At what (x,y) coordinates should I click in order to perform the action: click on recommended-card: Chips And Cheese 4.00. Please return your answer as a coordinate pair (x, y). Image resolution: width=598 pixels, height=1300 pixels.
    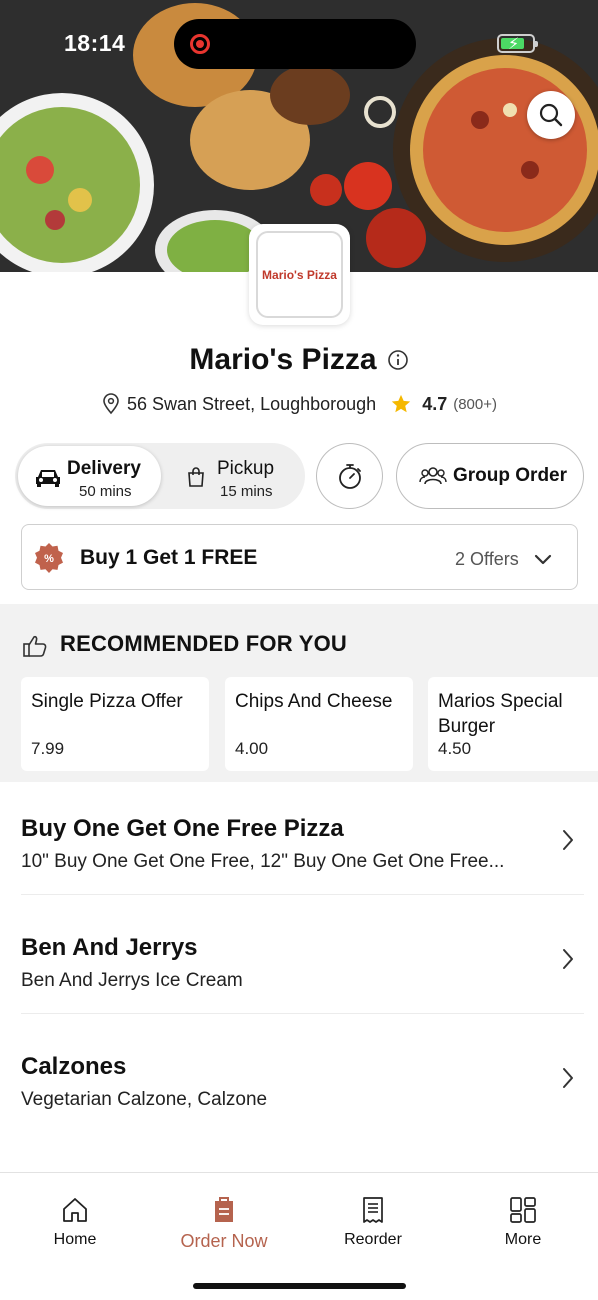
    Looking at the image, I should click on (319, 724).